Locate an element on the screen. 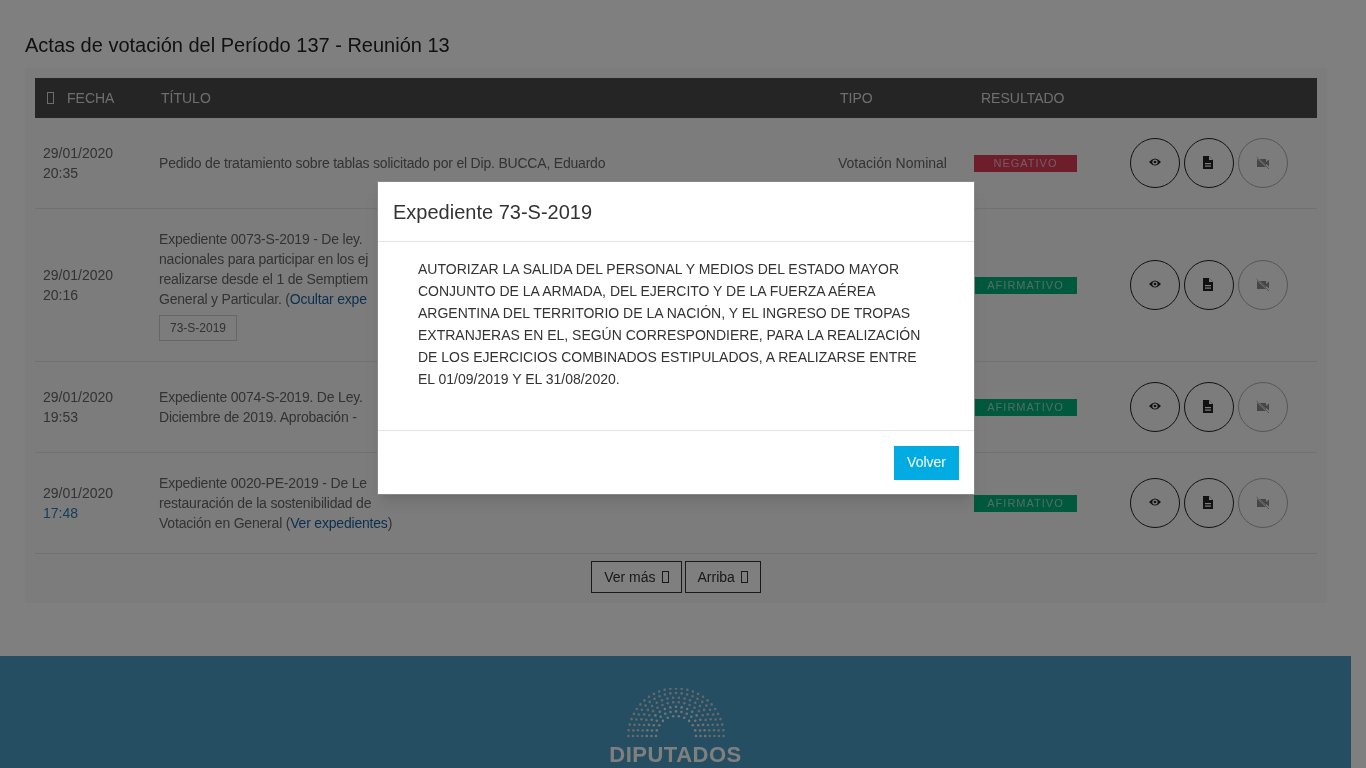 This screenshot has height=768, width=1366. expediente-tag: 73-S-2019 is located at coordinates (198, 328).